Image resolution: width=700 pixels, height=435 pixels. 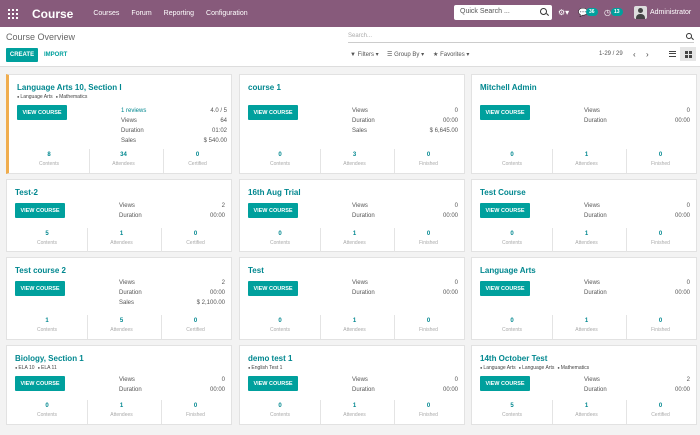 I want to click on menu-configuration: Configuration, so click(x=227, y=13).